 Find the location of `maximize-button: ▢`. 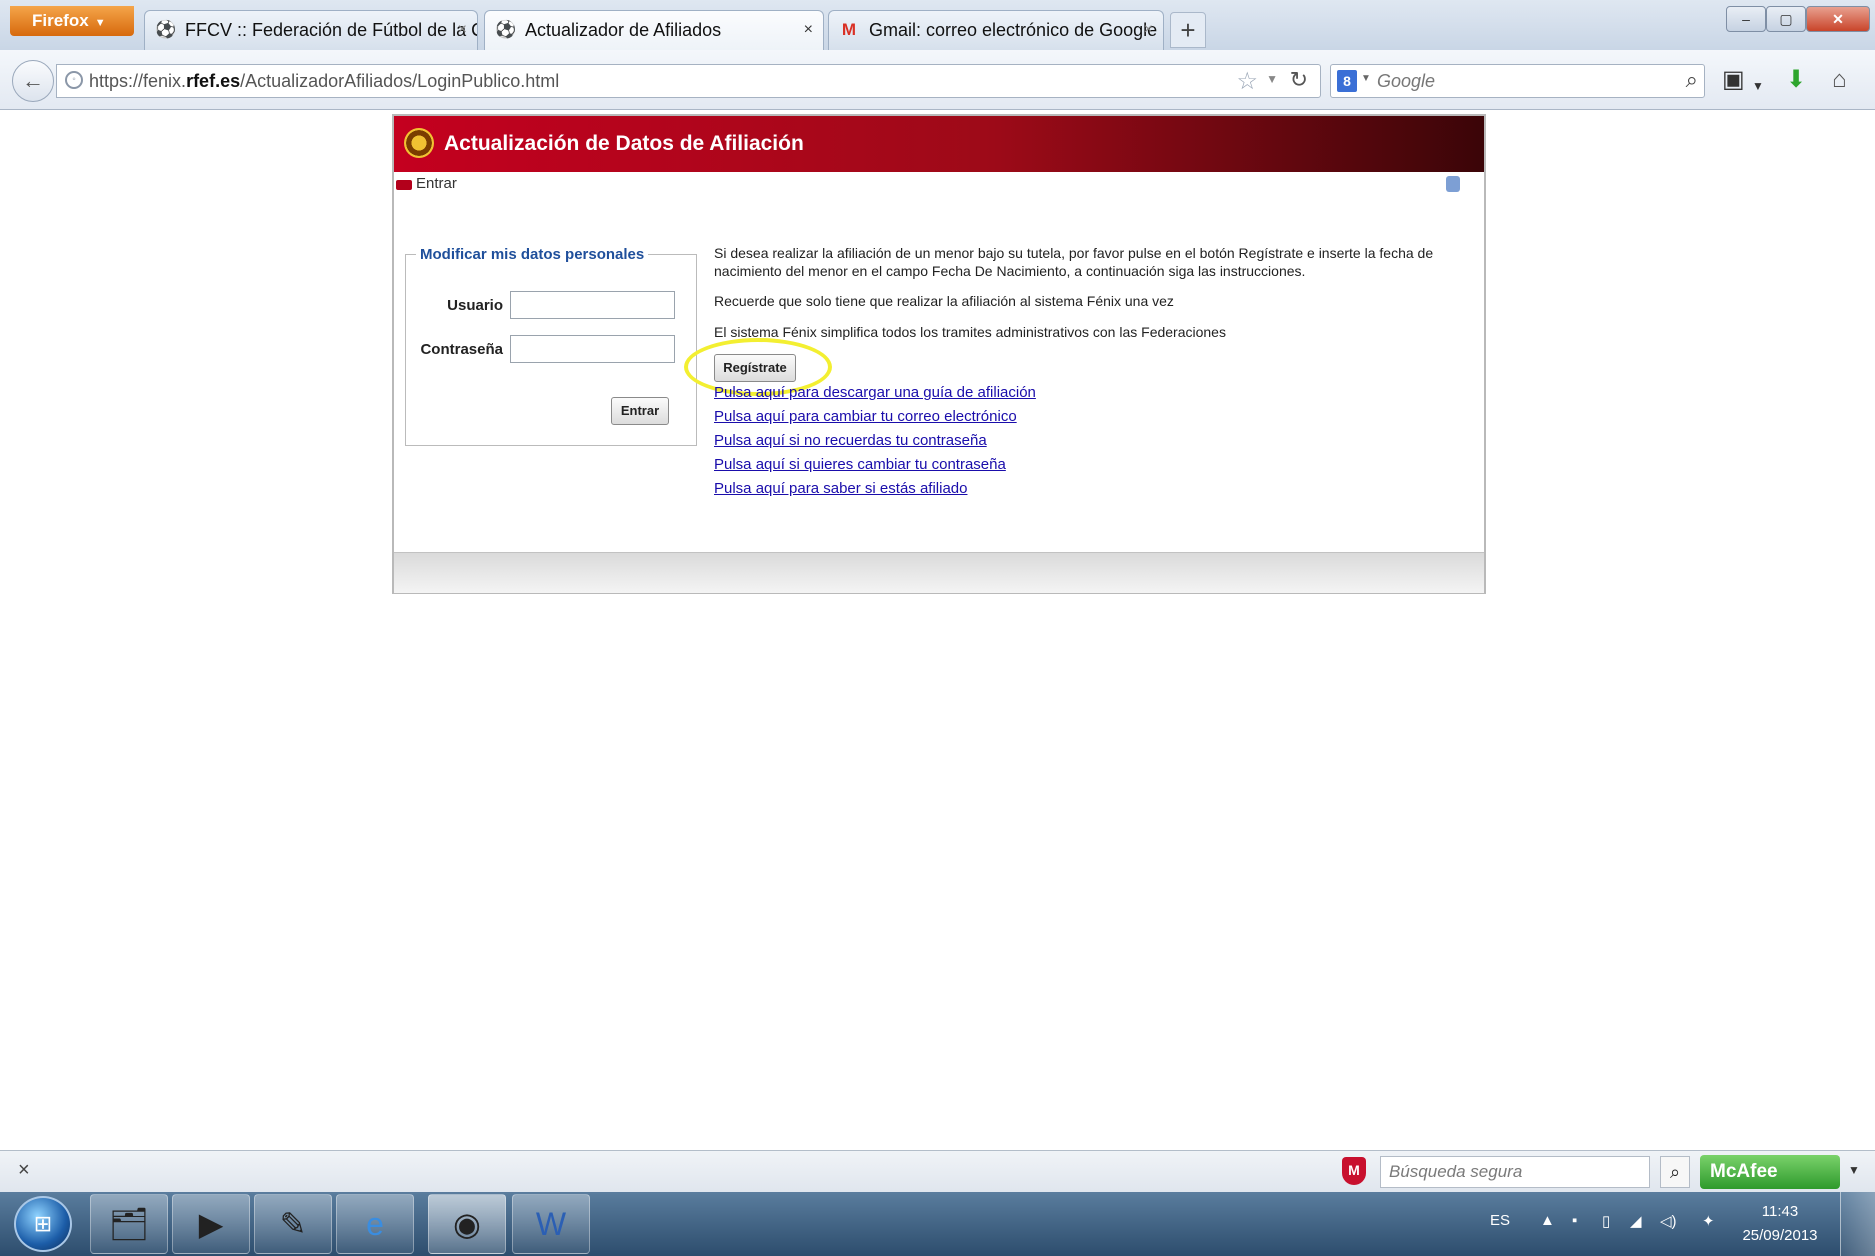

maximize-button: ▢ is located at coordinates (1786, 19).